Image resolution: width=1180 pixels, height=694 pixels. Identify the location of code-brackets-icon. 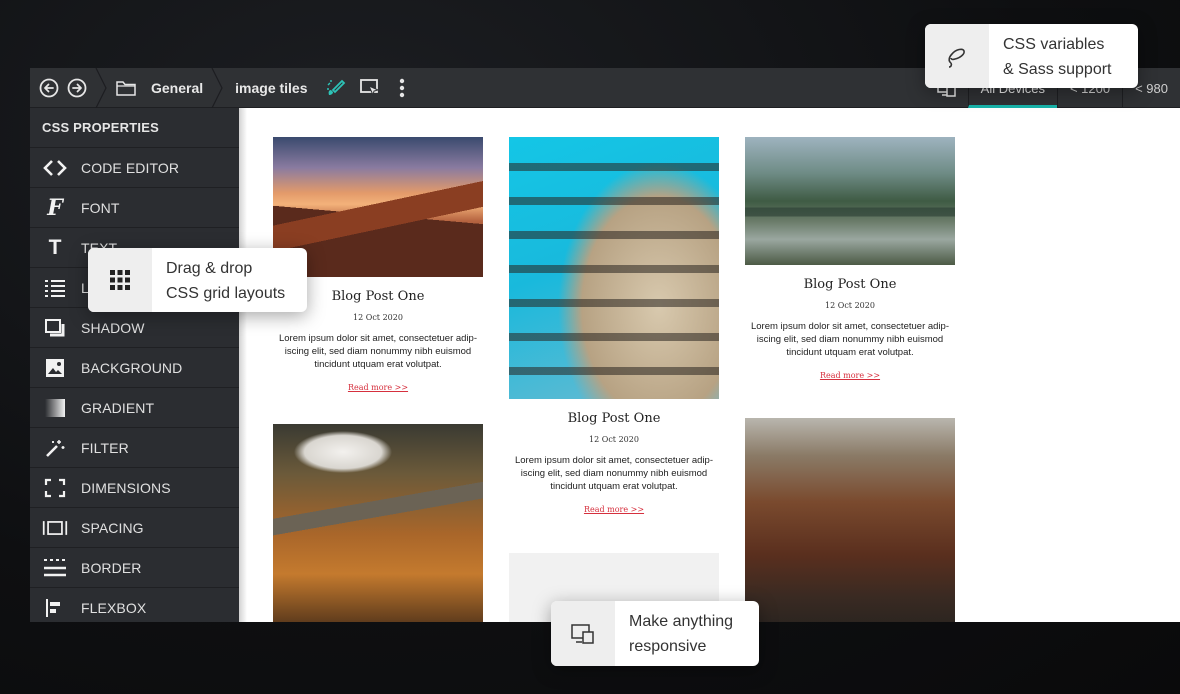
(55, 168).